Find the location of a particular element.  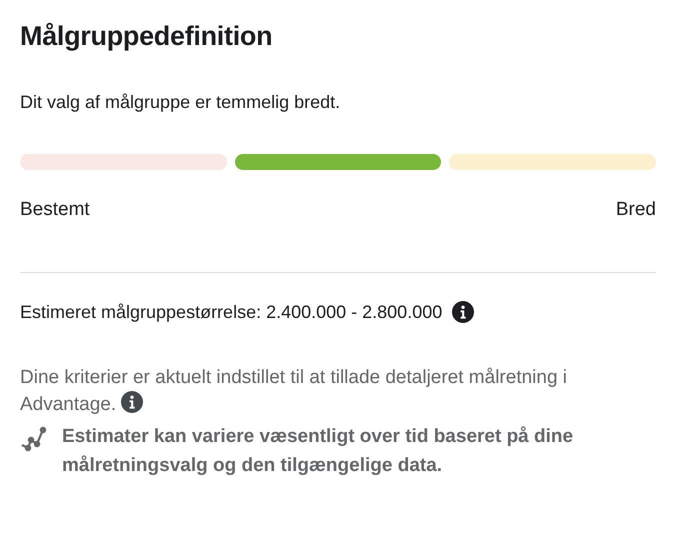

section-title: Målgruppedefinition is located at coordinates (147, 36).